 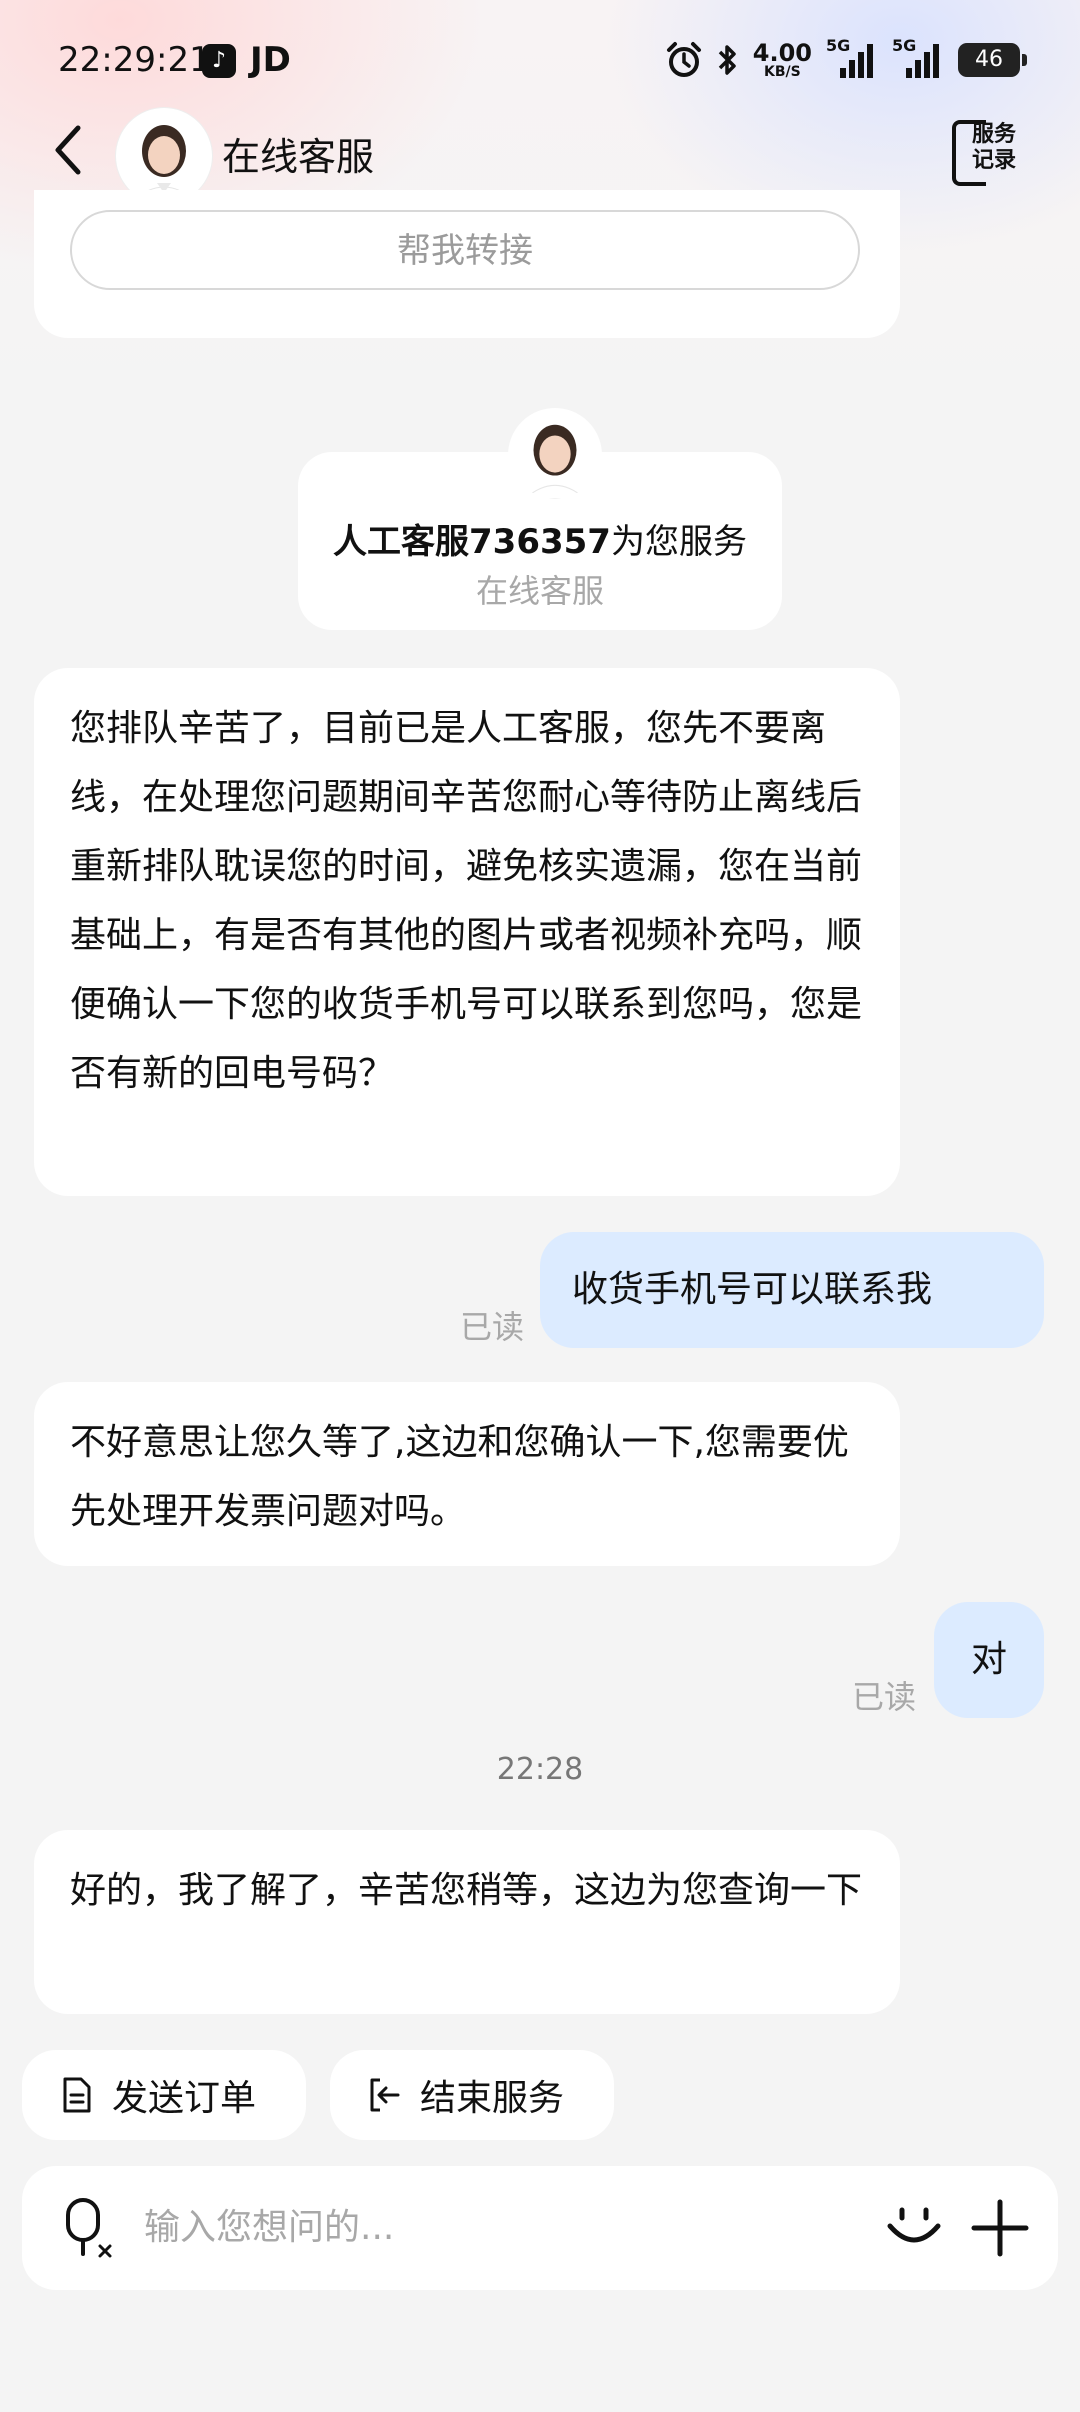 I want to click on incoming-message: 不好意思让您久等了,这边和您确认一下,您需要优先处理开发票问题对吗。, so click(x=467, y=1474).